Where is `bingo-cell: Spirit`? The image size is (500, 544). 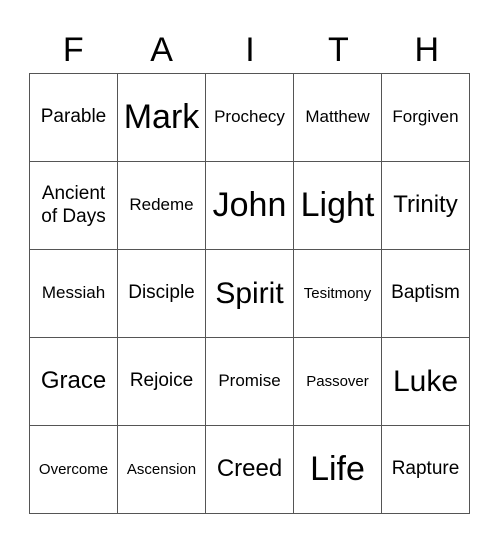
bingo-cell: Spirit is located at coordinates (250, 294).